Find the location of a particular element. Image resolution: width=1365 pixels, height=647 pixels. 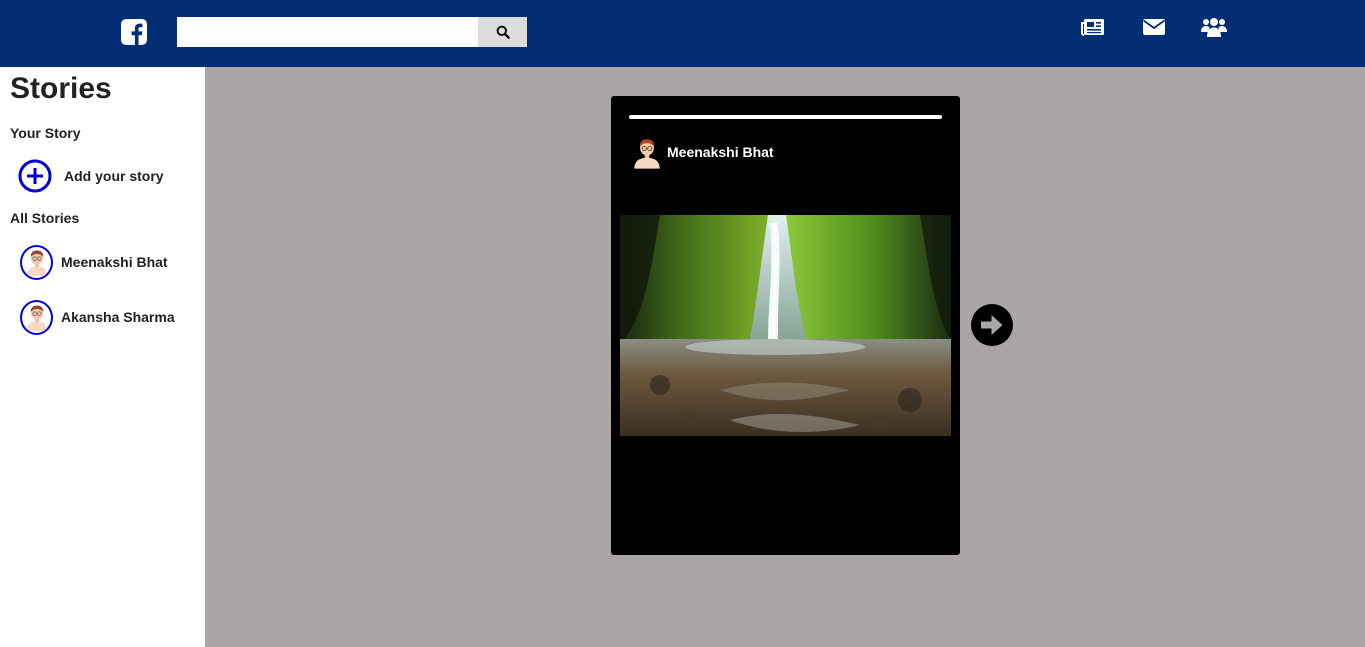

story-item-meenakshi-bhat: Meenakshi Bhat is located at coordinates (110, 262).